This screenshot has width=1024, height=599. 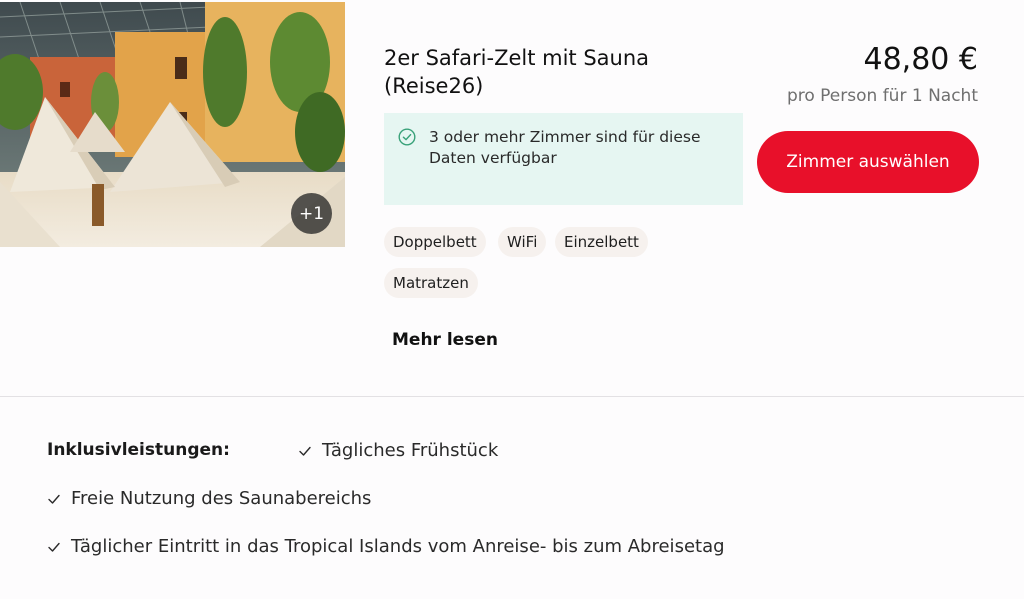 What do you see at coordinates (512, 396) in the screenshot?
I see `section-divider` at bounding box center [512, 396].